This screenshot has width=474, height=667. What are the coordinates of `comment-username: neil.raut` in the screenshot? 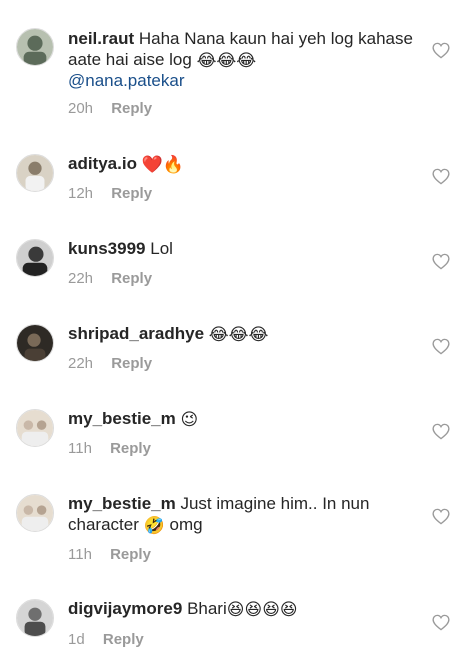 It's located at (101, 38).